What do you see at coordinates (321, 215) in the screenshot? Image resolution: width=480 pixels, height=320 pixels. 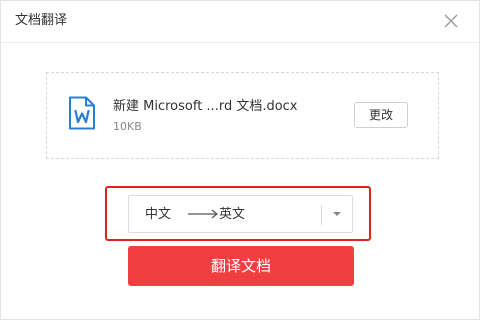 I see `select-divider` at bounding box center [321, 215].